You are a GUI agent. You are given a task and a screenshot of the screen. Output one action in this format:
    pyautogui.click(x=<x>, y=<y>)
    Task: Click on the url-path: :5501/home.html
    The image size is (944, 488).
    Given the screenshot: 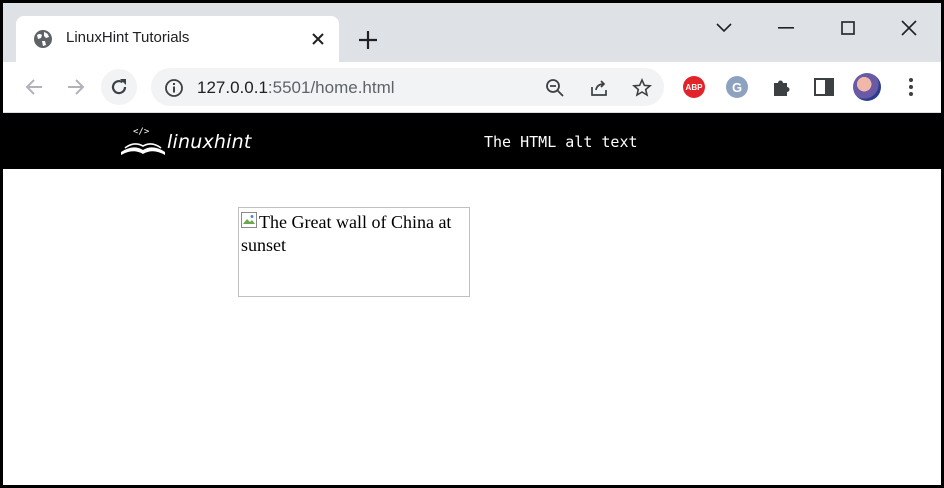 What is the action you would take?
    pyautogui.click(x=331, y=87)
    